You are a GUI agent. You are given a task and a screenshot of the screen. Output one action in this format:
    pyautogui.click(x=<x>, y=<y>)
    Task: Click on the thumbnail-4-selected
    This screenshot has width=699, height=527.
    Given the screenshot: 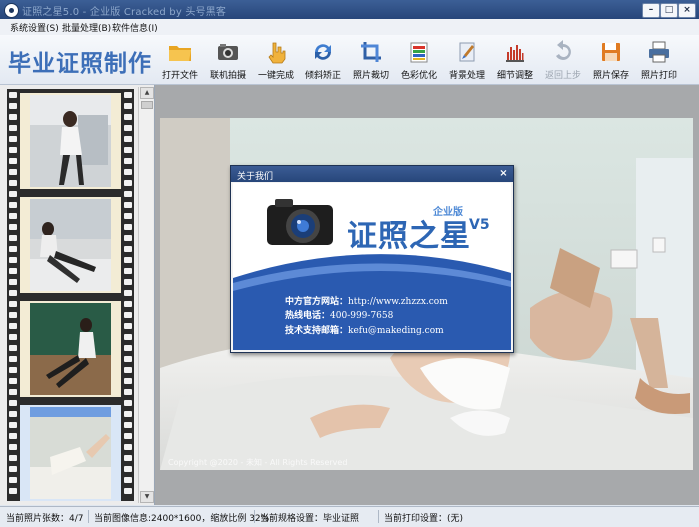 What is the action you would take?
    pyautogui.click(x=70, y=453)
    